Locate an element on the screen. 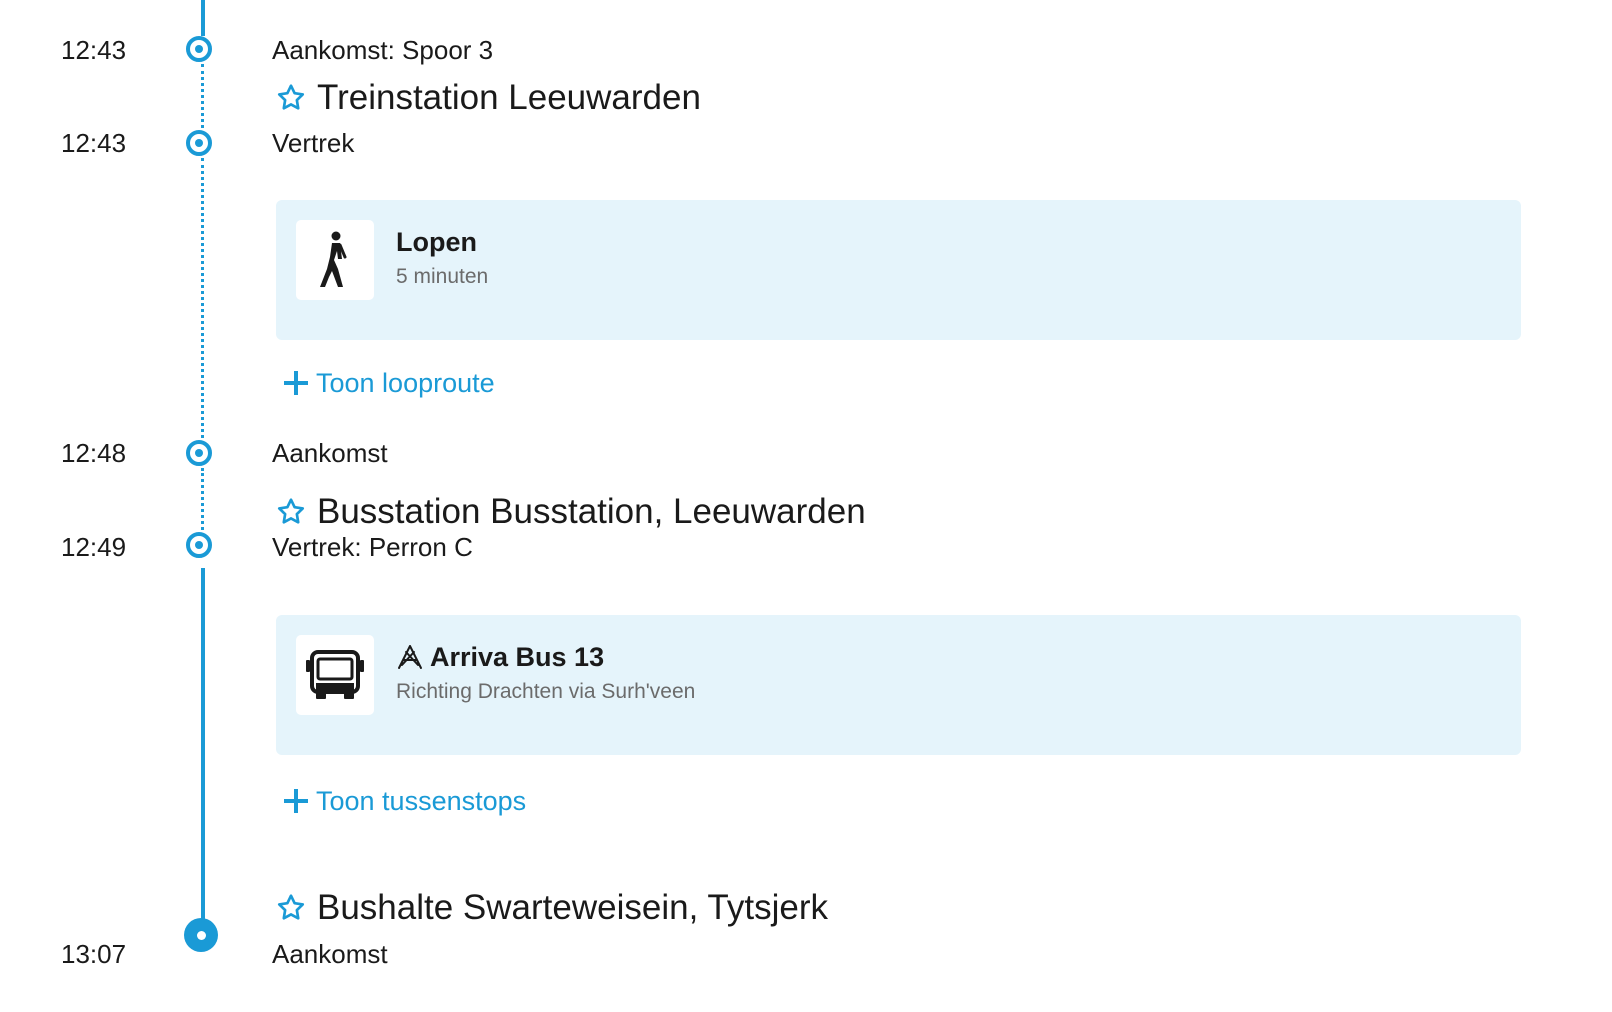 The width and height of the screenshot is (1612, 1012). bus-line-name: Arriva Bus 13 is located at coordinates (517, 657).